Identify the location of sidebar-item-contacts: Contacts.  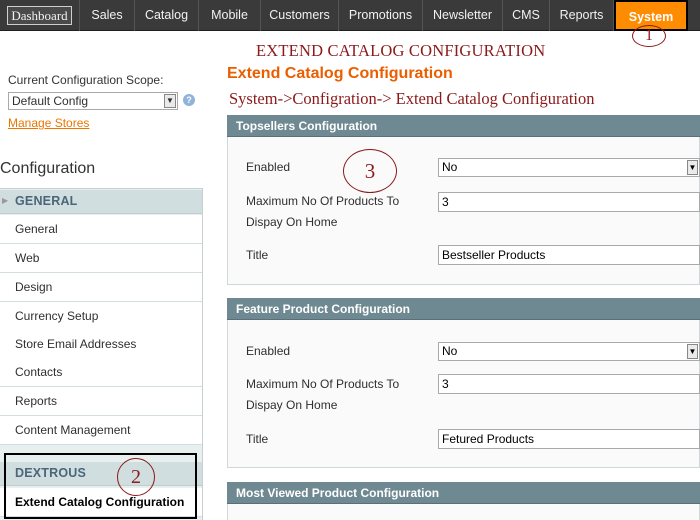
(101, 372).